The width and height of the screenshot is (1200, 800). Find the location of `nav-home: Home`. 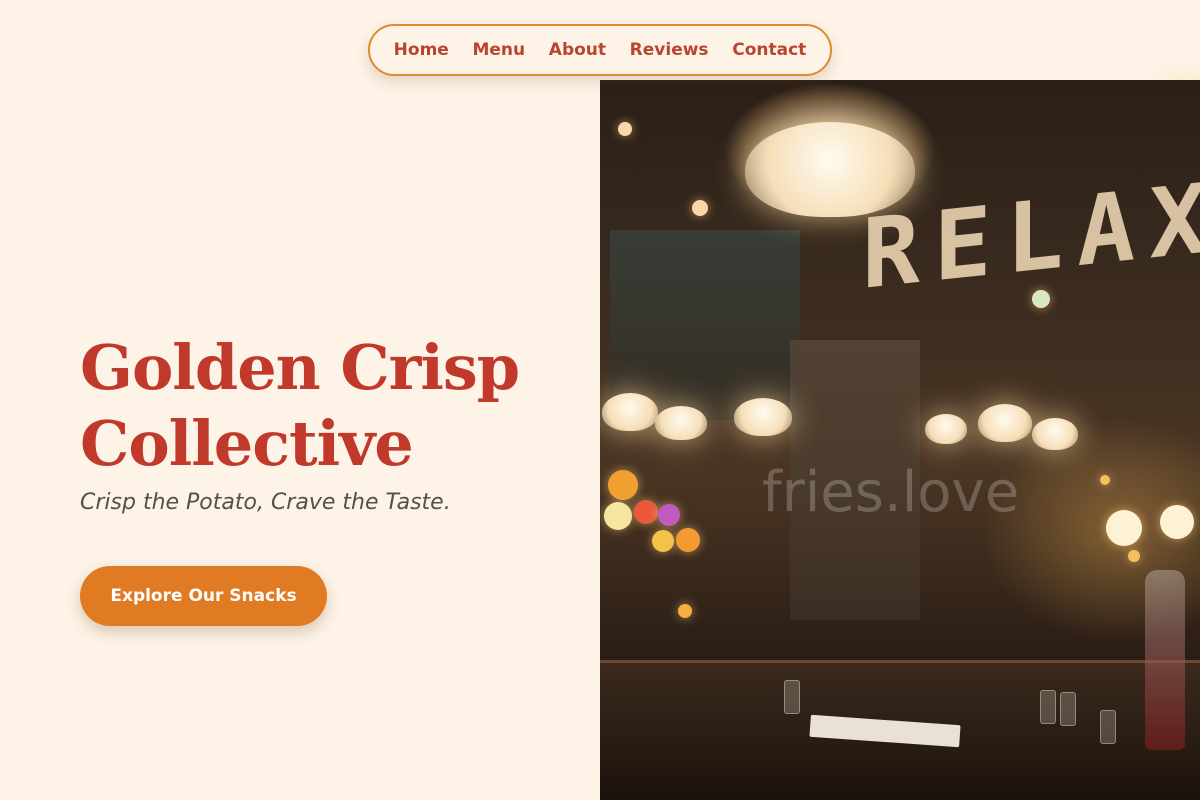

nav-home: Home is located at coordinates (421, 50).